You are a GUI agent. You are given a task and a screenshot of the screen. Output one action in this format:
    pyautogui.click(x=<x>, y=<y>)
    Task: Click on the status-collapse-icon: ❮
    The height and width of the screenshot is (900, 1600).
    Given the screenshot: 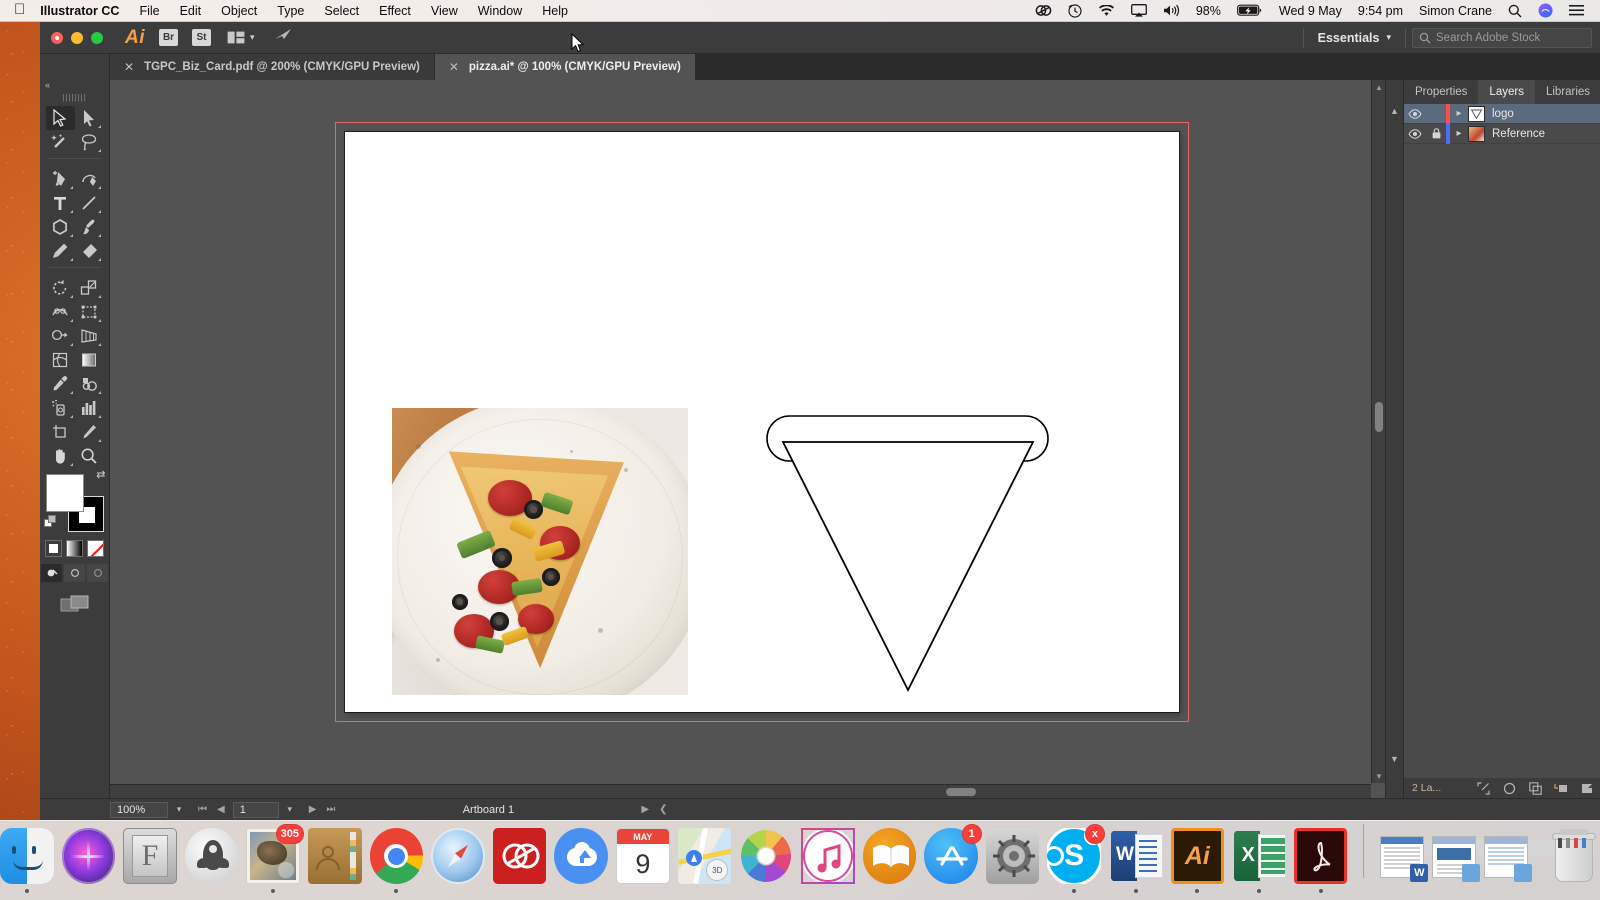 What is the action you would take?
    pyautogui.click(x=663, y=809)
    